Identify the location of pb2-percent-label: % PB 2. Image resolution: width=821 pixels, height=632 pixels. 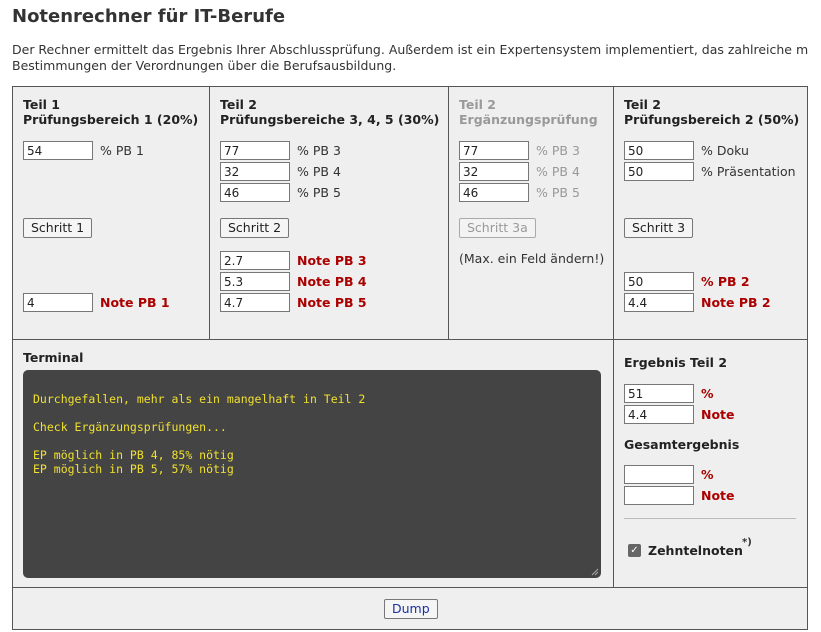
(725, 281).